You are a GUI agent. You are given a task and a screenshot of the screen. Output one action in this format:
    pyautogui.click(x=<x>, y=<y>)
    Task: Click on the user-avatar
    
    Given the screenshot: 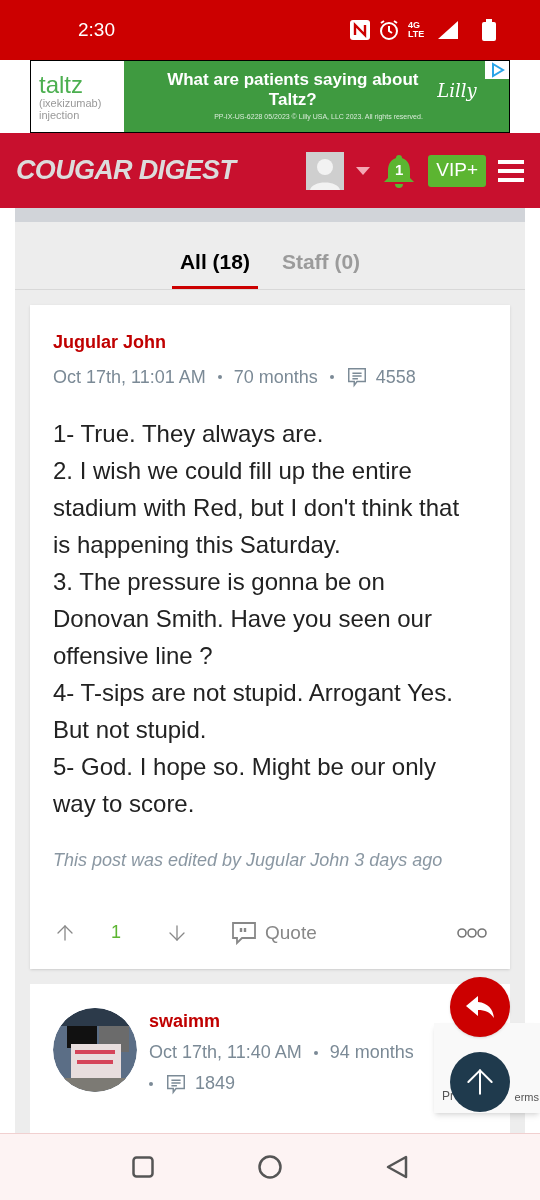 What is the action you would take?
    pyautogui.click(x=325, y=170)
    